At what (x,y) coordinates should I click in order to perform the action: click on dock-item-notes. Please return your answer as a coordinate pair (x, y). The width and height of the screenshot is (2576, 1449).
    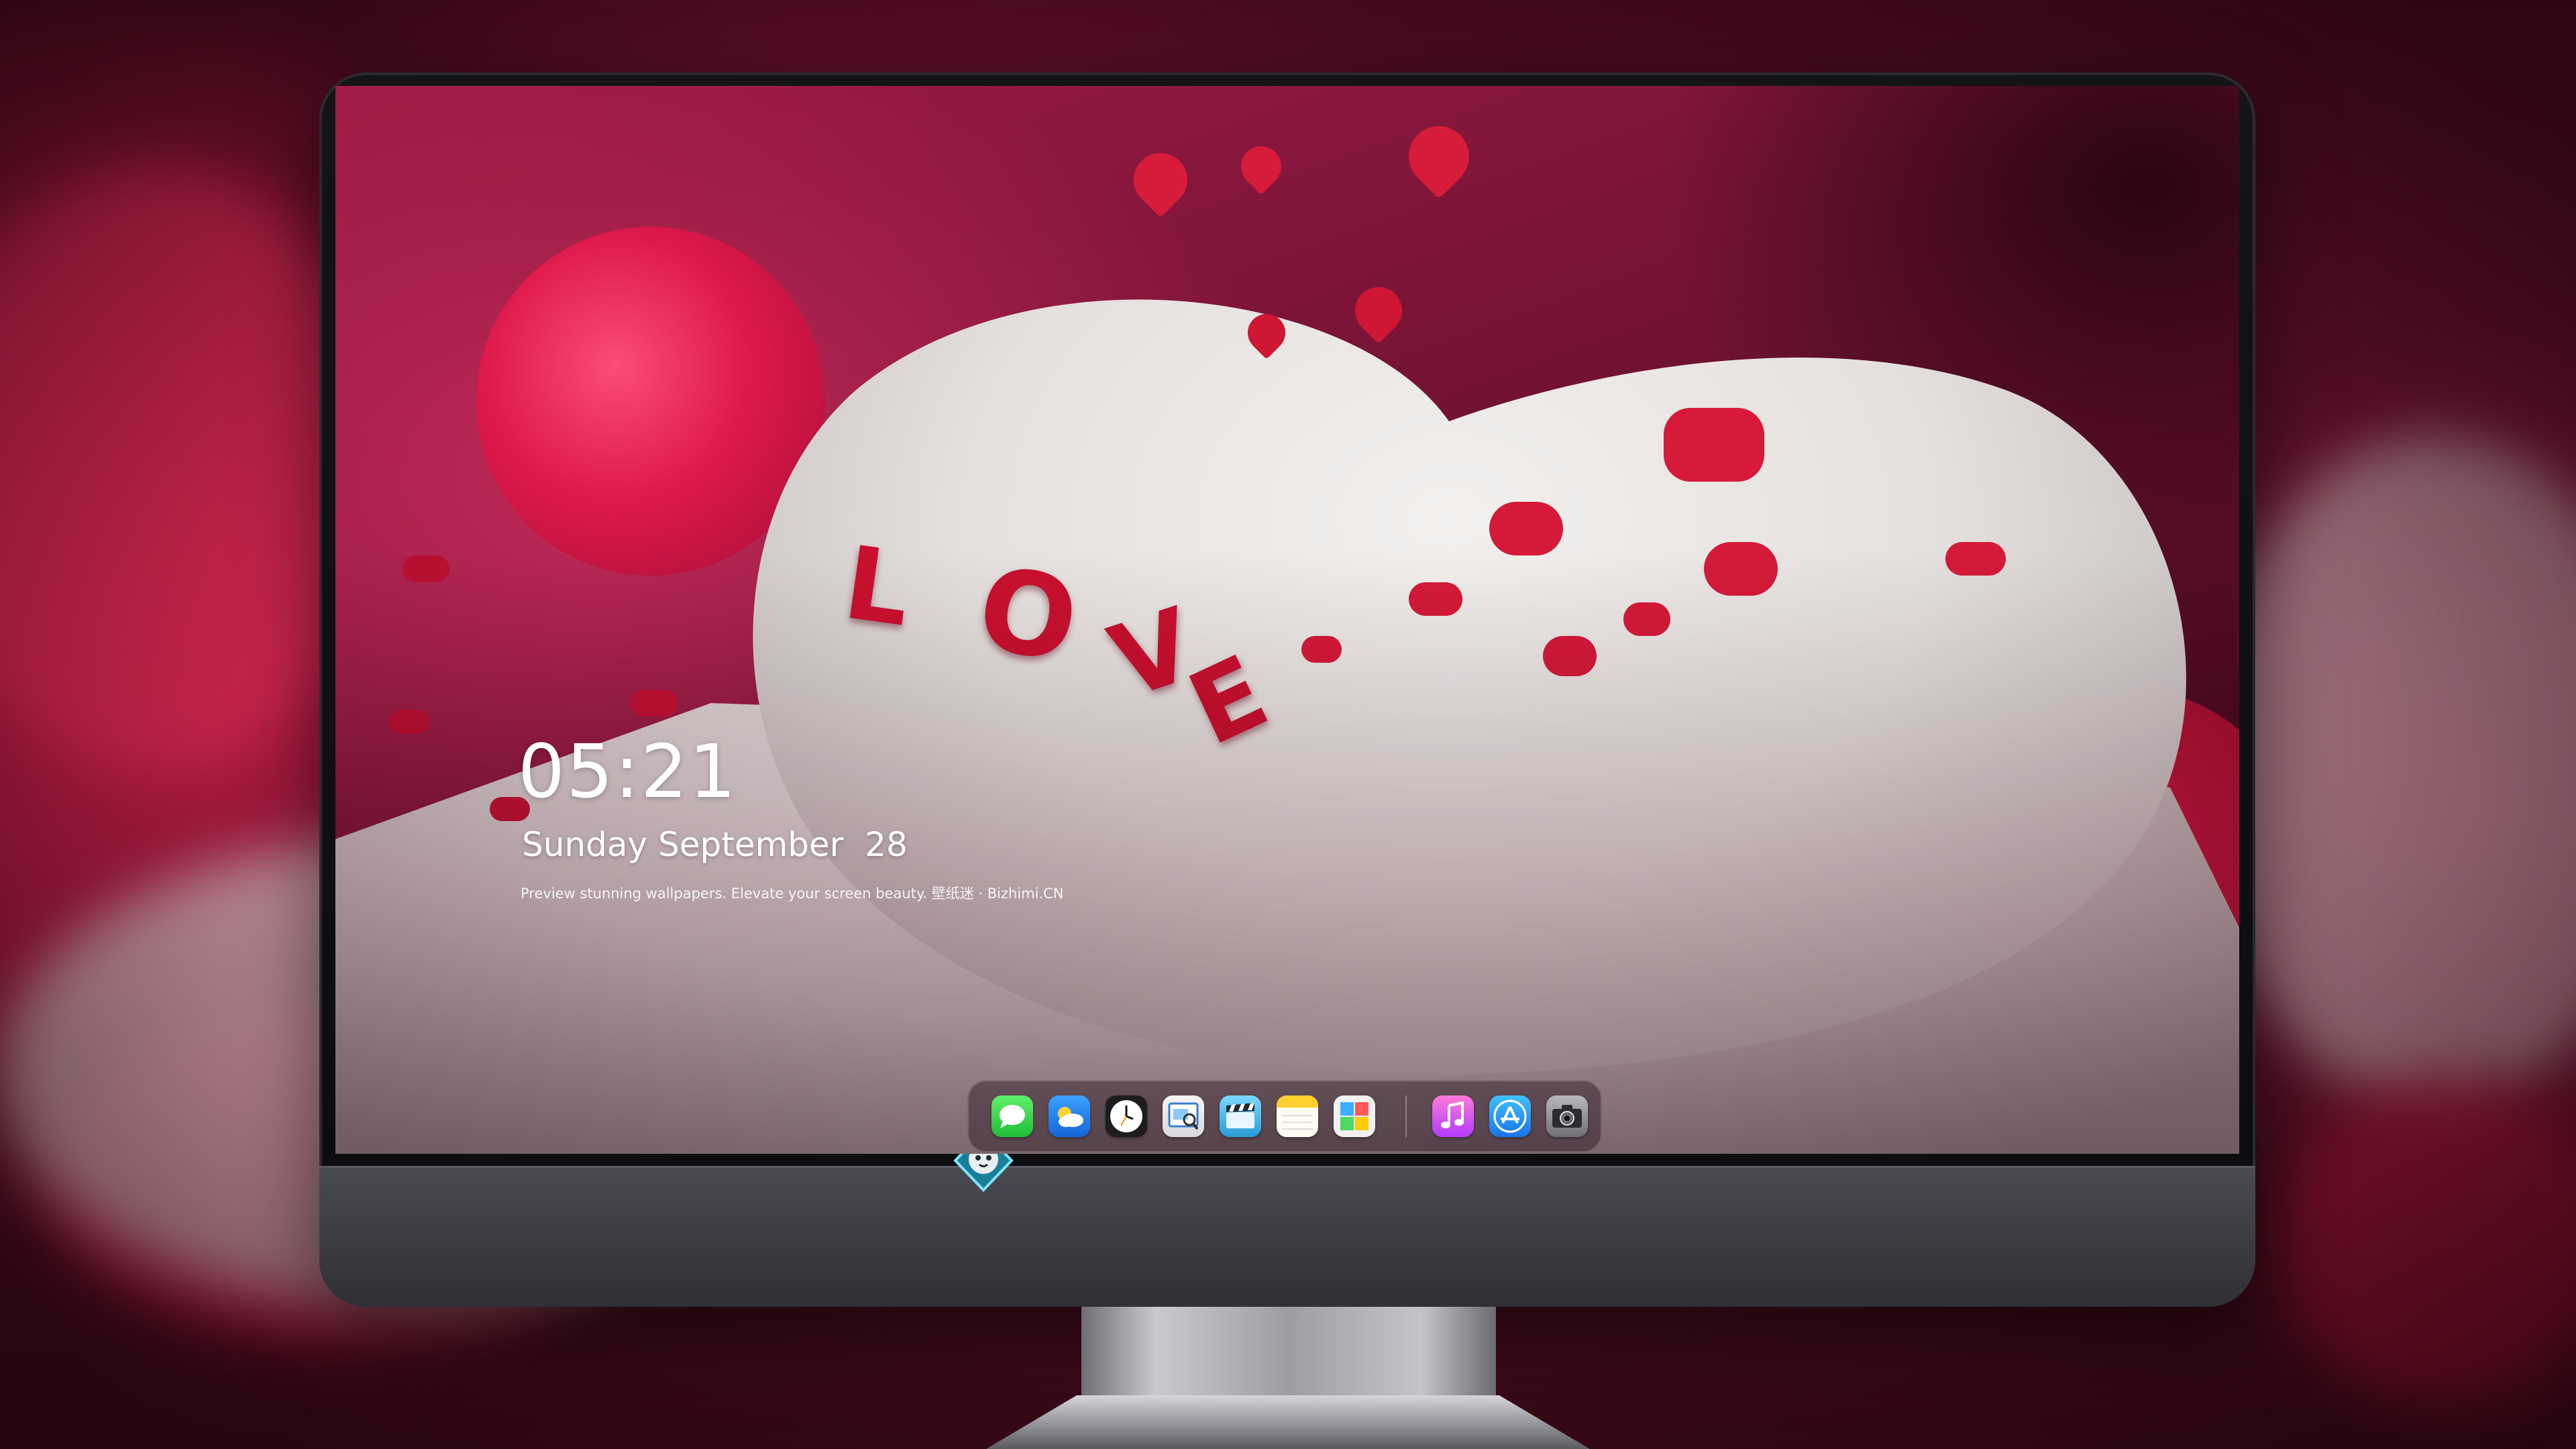
    Looking at the image, I should click on (1297, 1116).